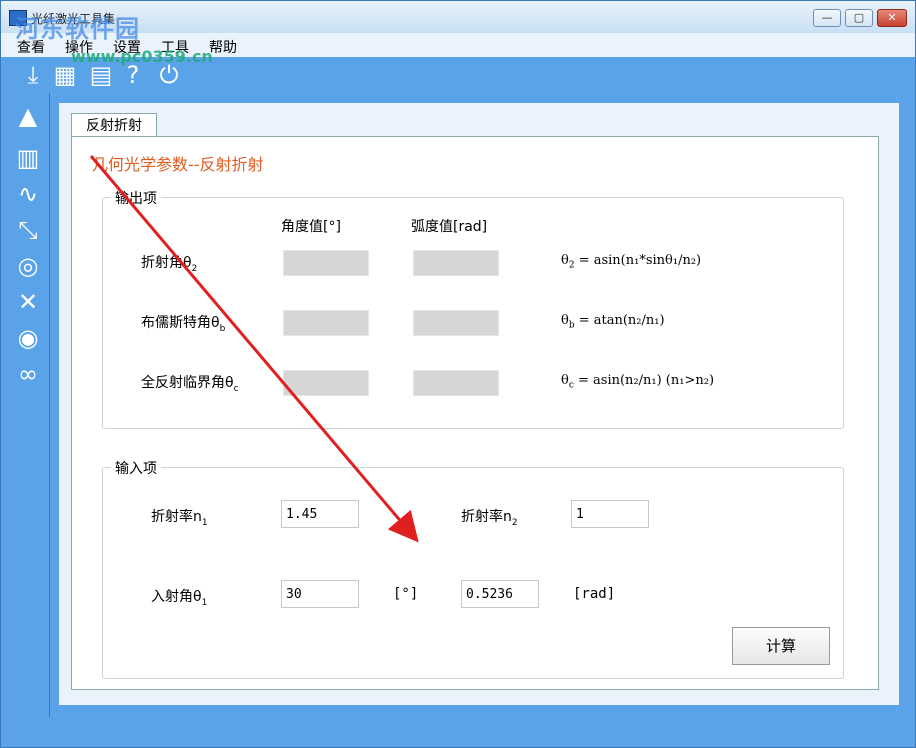 This screenshot has width=916, height=748. What do you see at coordinates (613, 322) in the screenshot?
I see `brewster-angle-formula: θb = atan(n₂/n₁)` at bounding box center [613, 322].